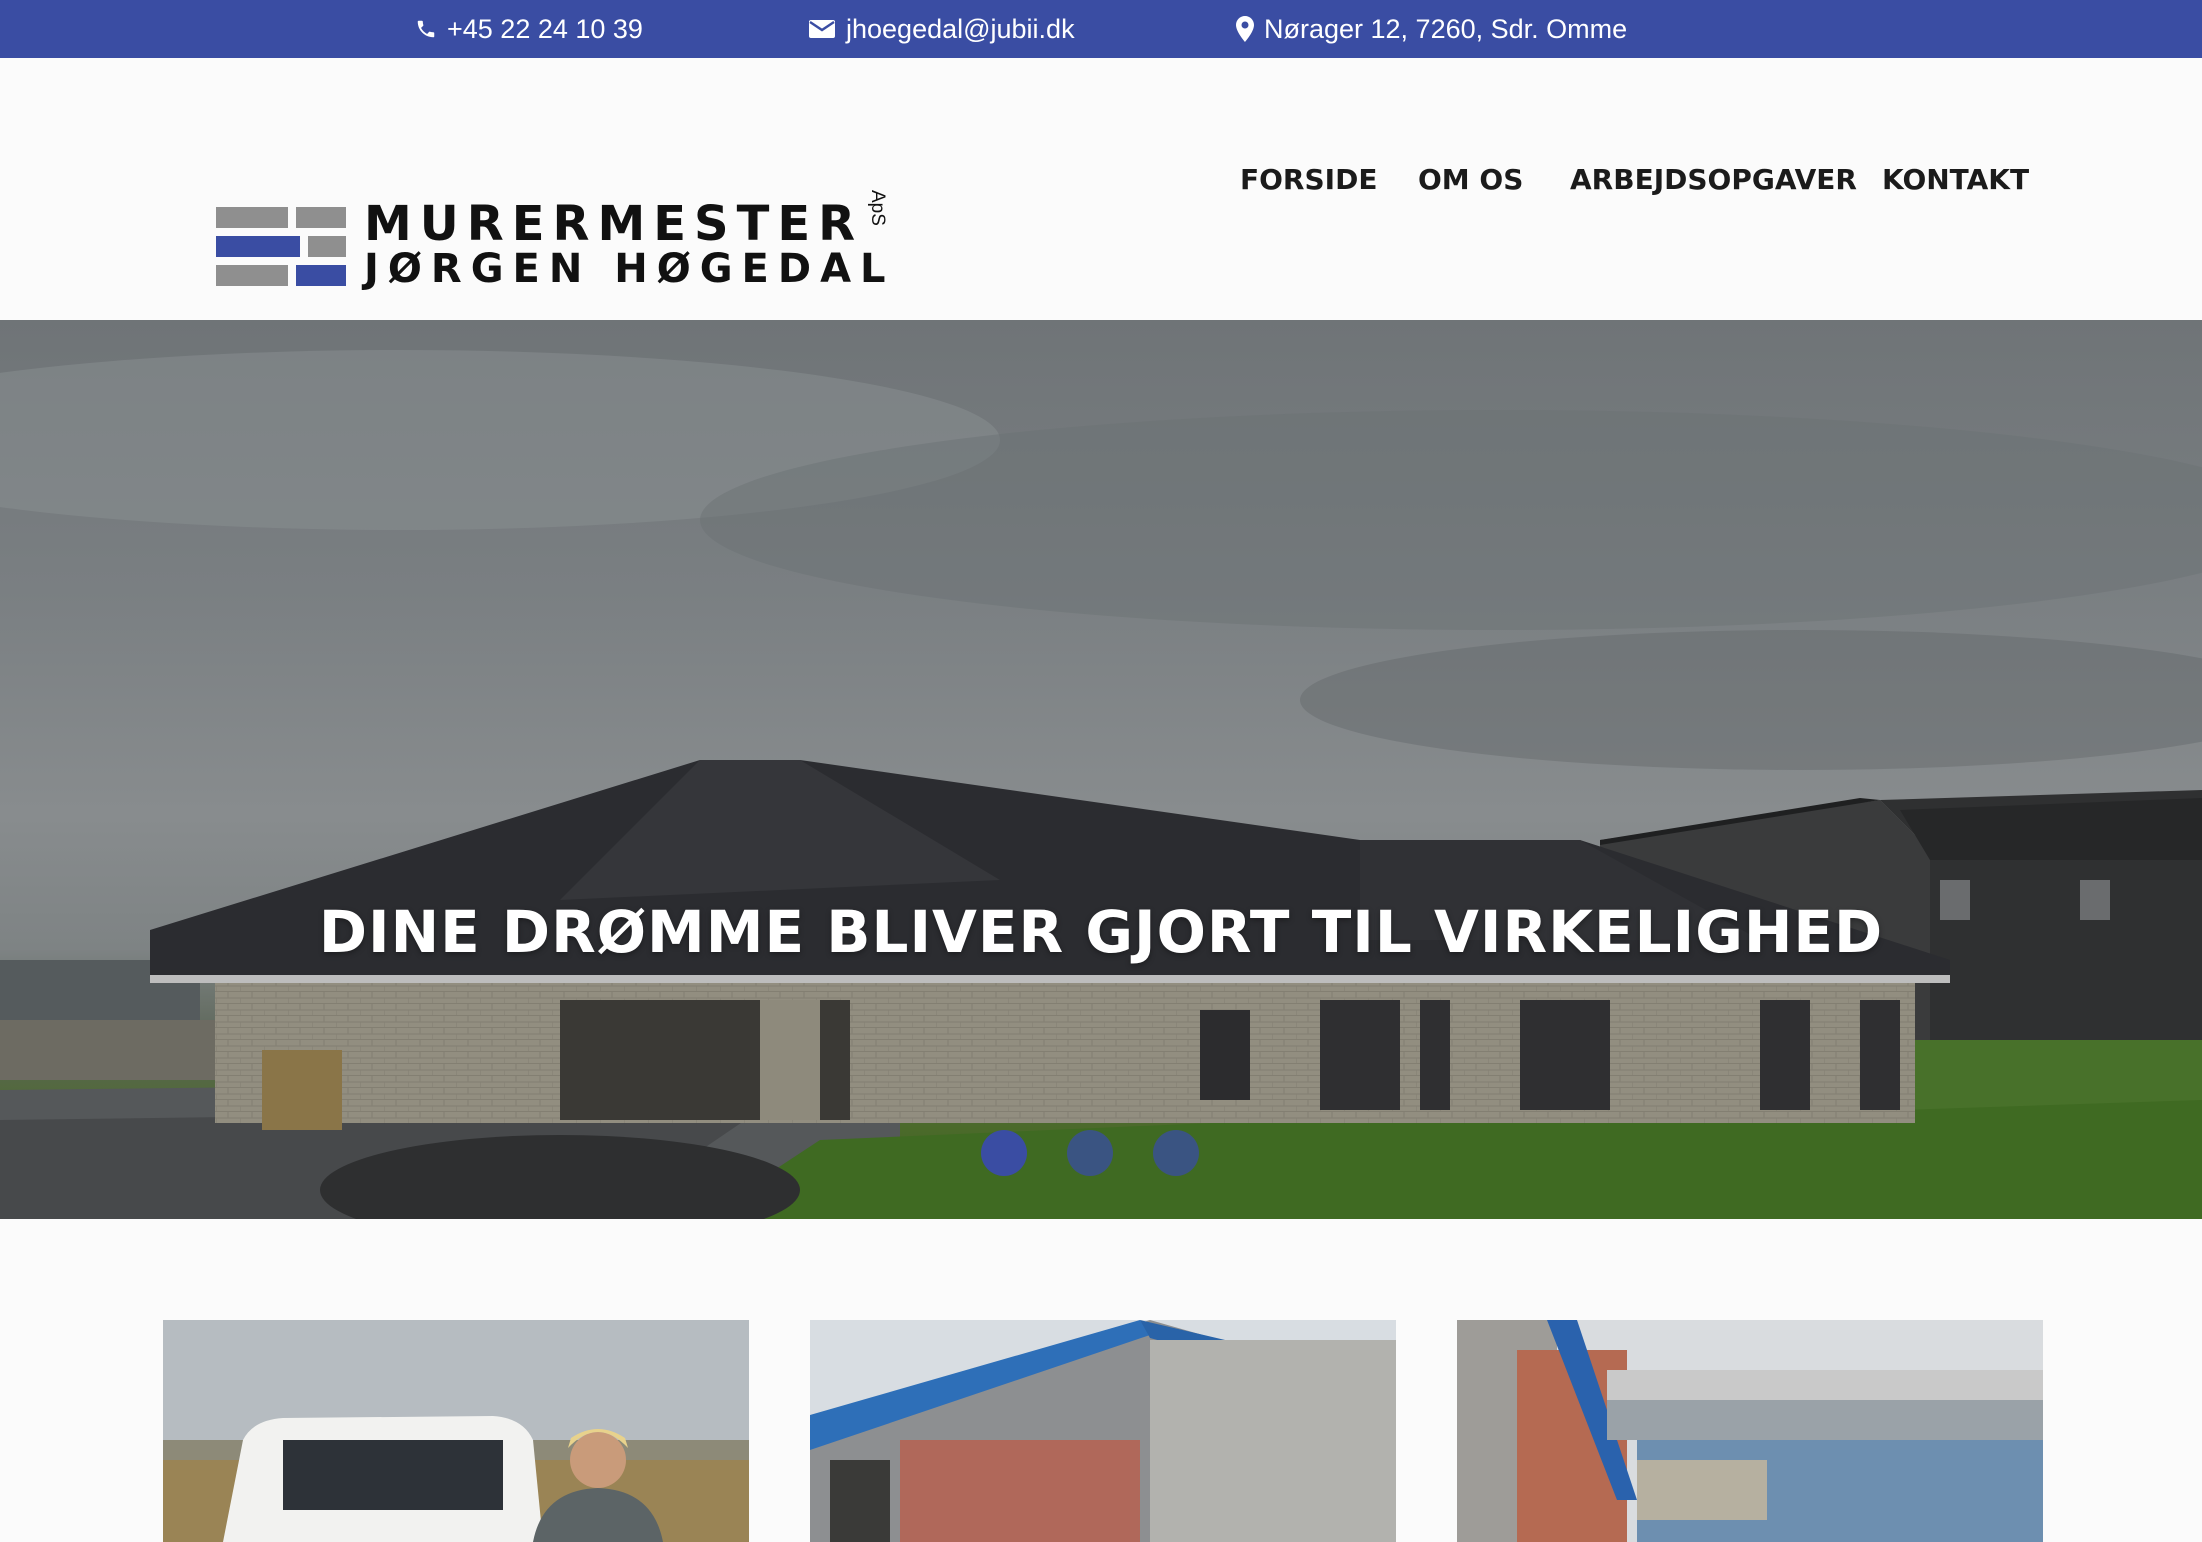 The height and width of the screenshot is (1542, 2202). I want to click on phone-text: +45 22 24 10 39, so click(545, 28).